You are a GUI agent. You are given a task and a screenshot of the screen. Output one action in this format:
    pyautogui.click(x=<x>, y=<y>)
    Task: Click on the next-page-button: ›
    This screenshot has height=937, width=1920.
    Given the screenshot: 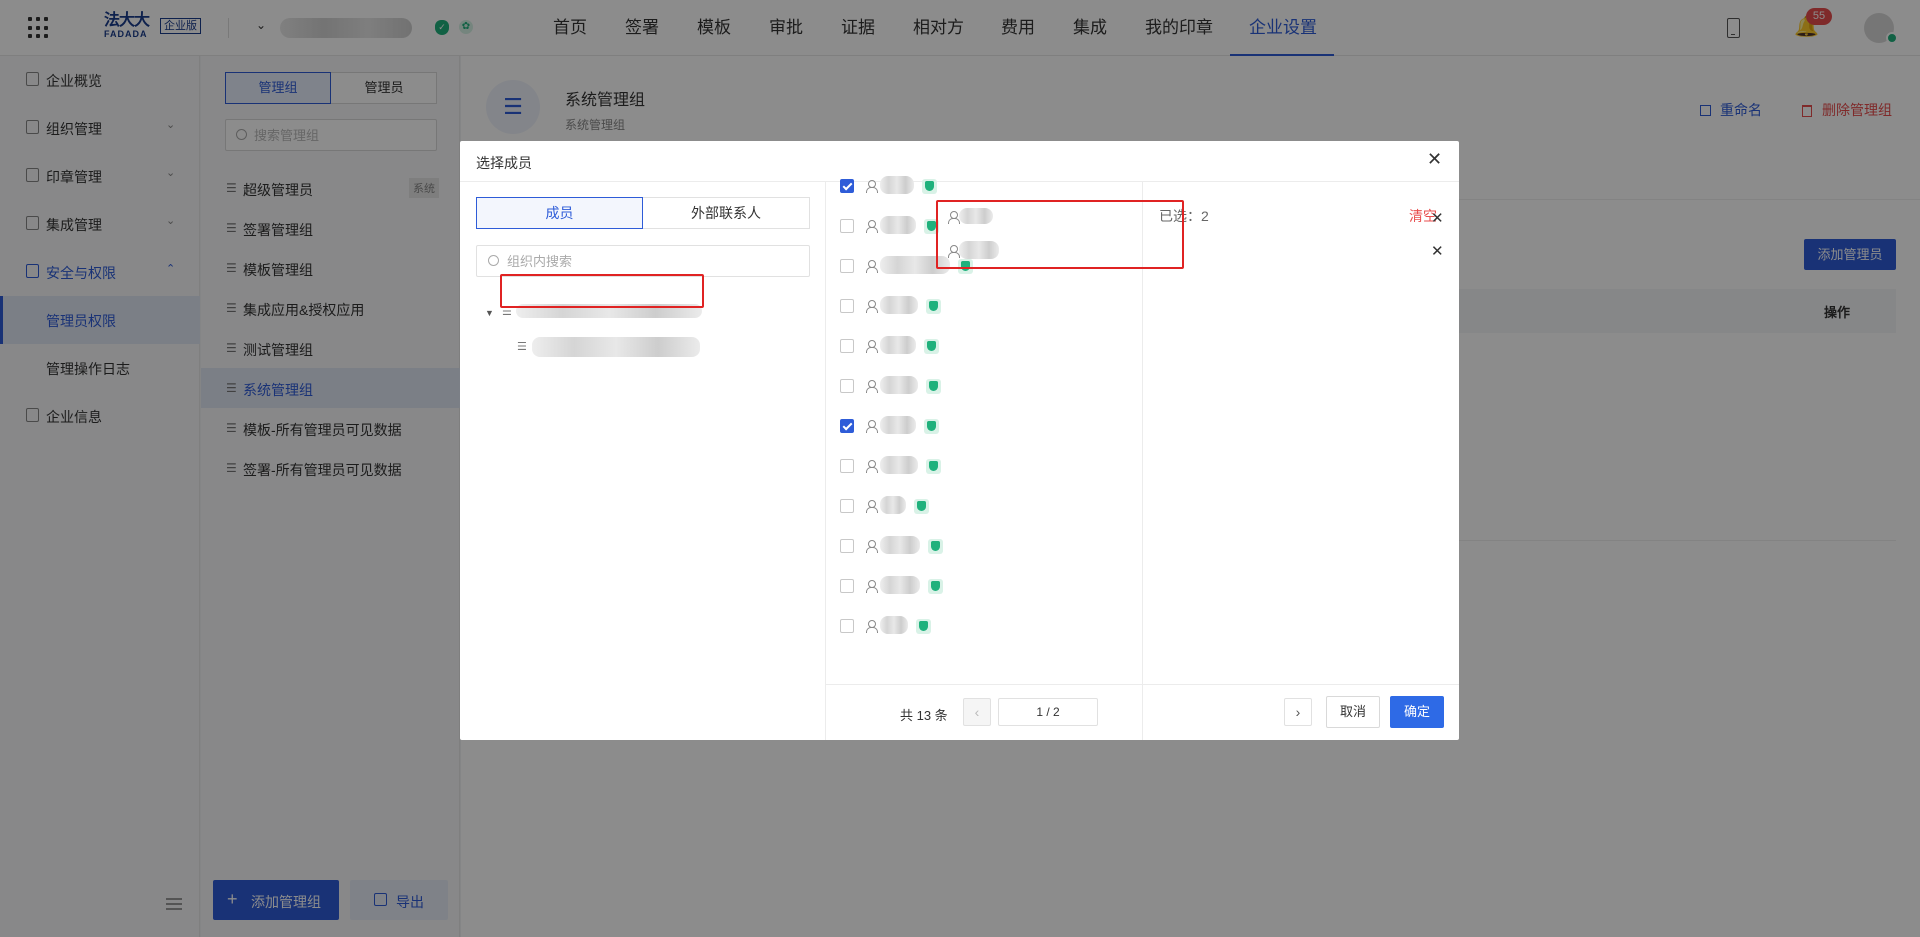 What is the action you would take?
    pyautogui.click(x=1298, y=712)
    